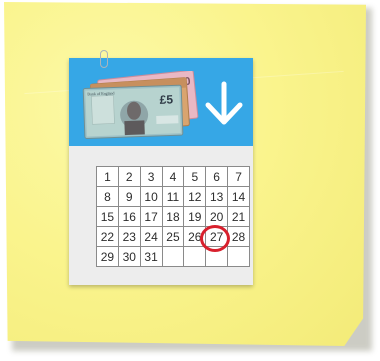 Image resolution: width=380 pixels, height=361 pixels. Describe the element at coordinates (151, 256) in the screenshot. I see `calendar-day-31: 31` at that location.